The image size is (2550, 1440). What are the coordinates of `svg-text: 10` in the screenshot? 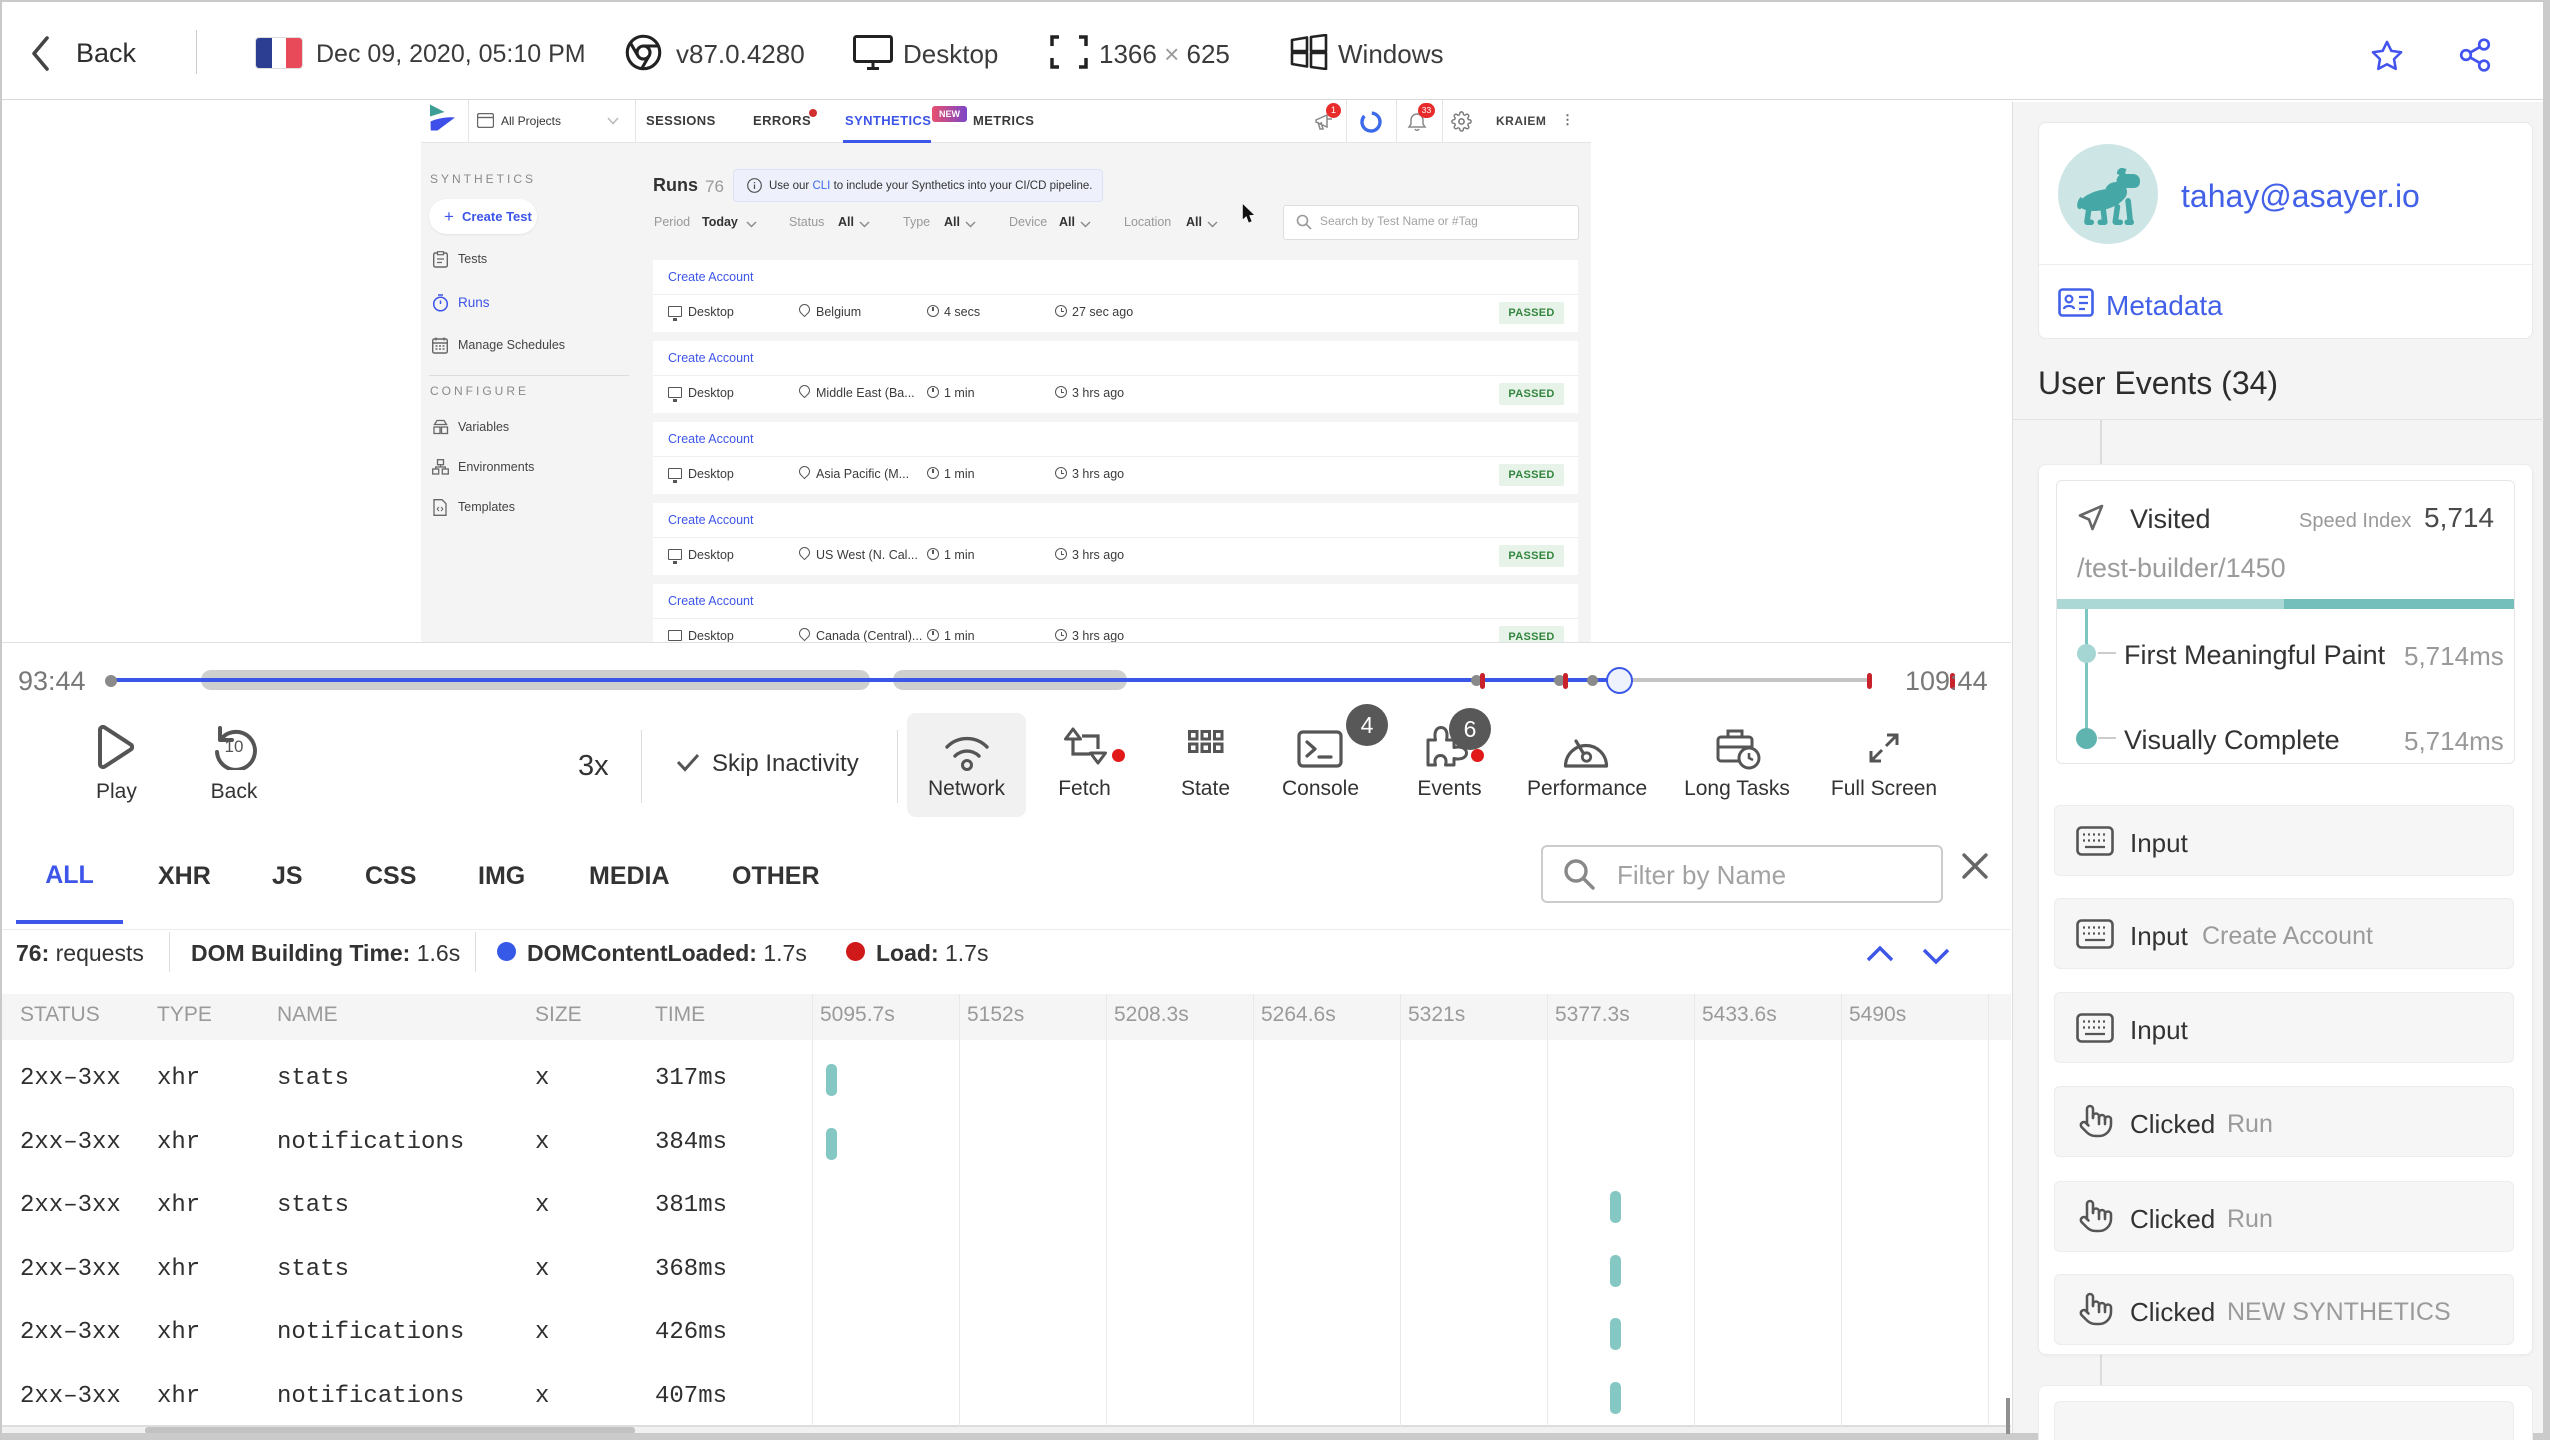 It's located at (234, 746).